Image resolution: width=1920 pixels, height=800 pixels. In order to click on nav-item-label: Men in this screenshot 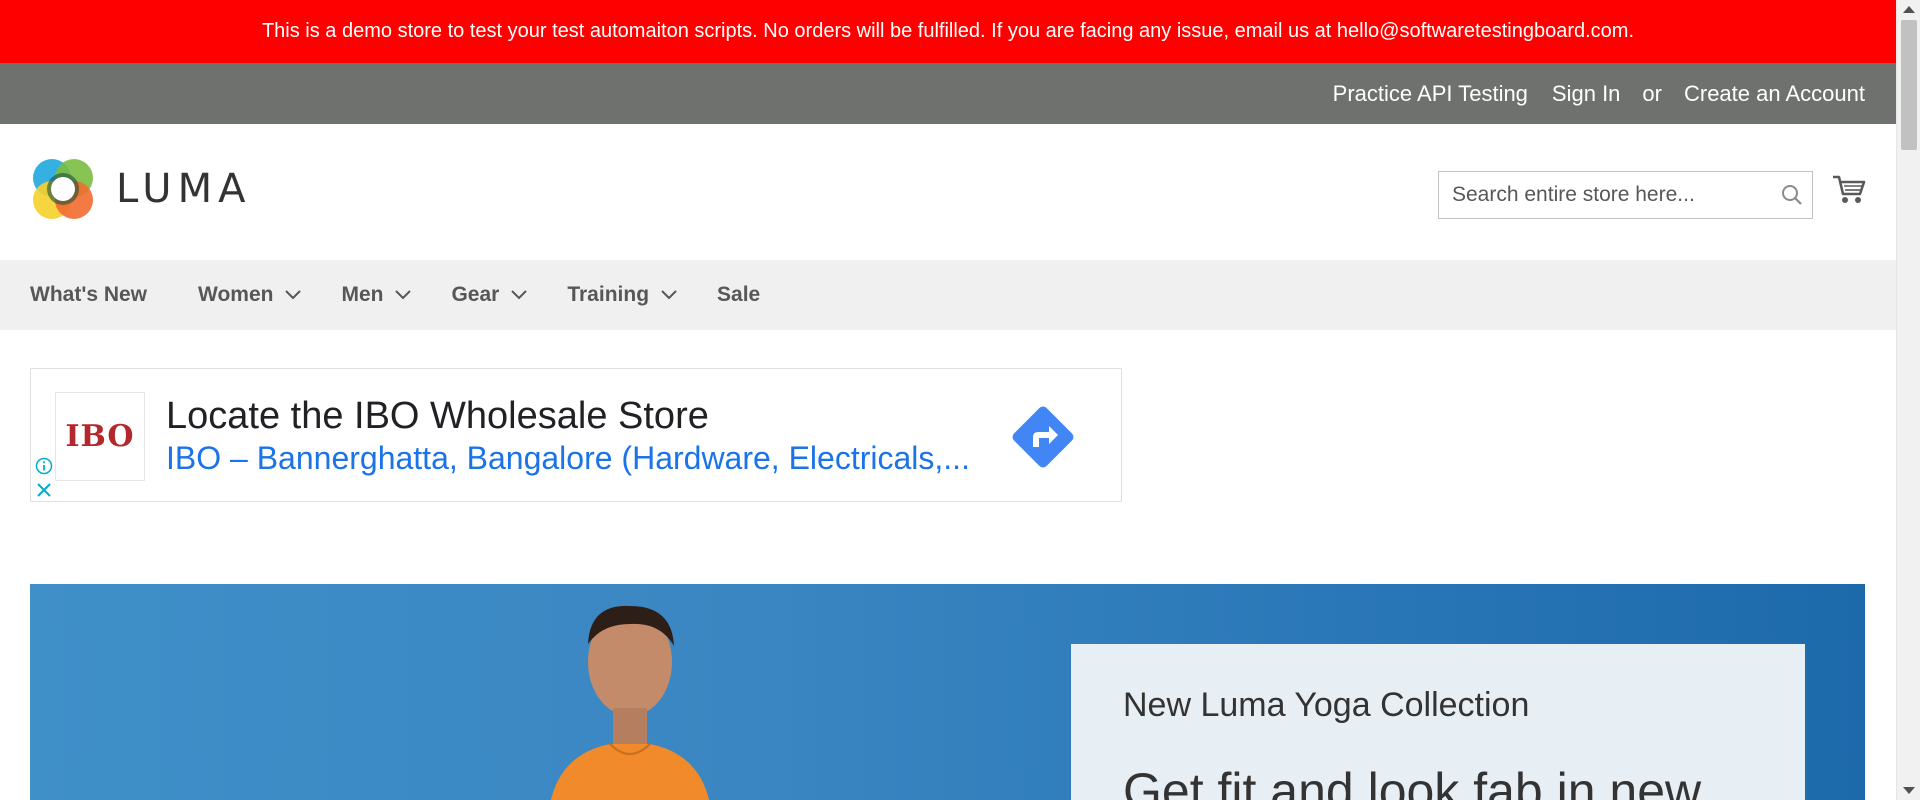, I will do `click(362, 294)`.